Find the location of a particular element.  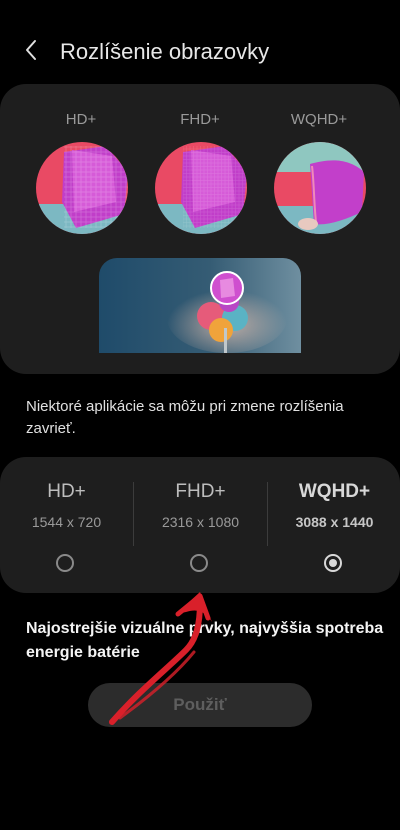

option-wqhd-name: WQHD+ is located at coordinates (334, 491).